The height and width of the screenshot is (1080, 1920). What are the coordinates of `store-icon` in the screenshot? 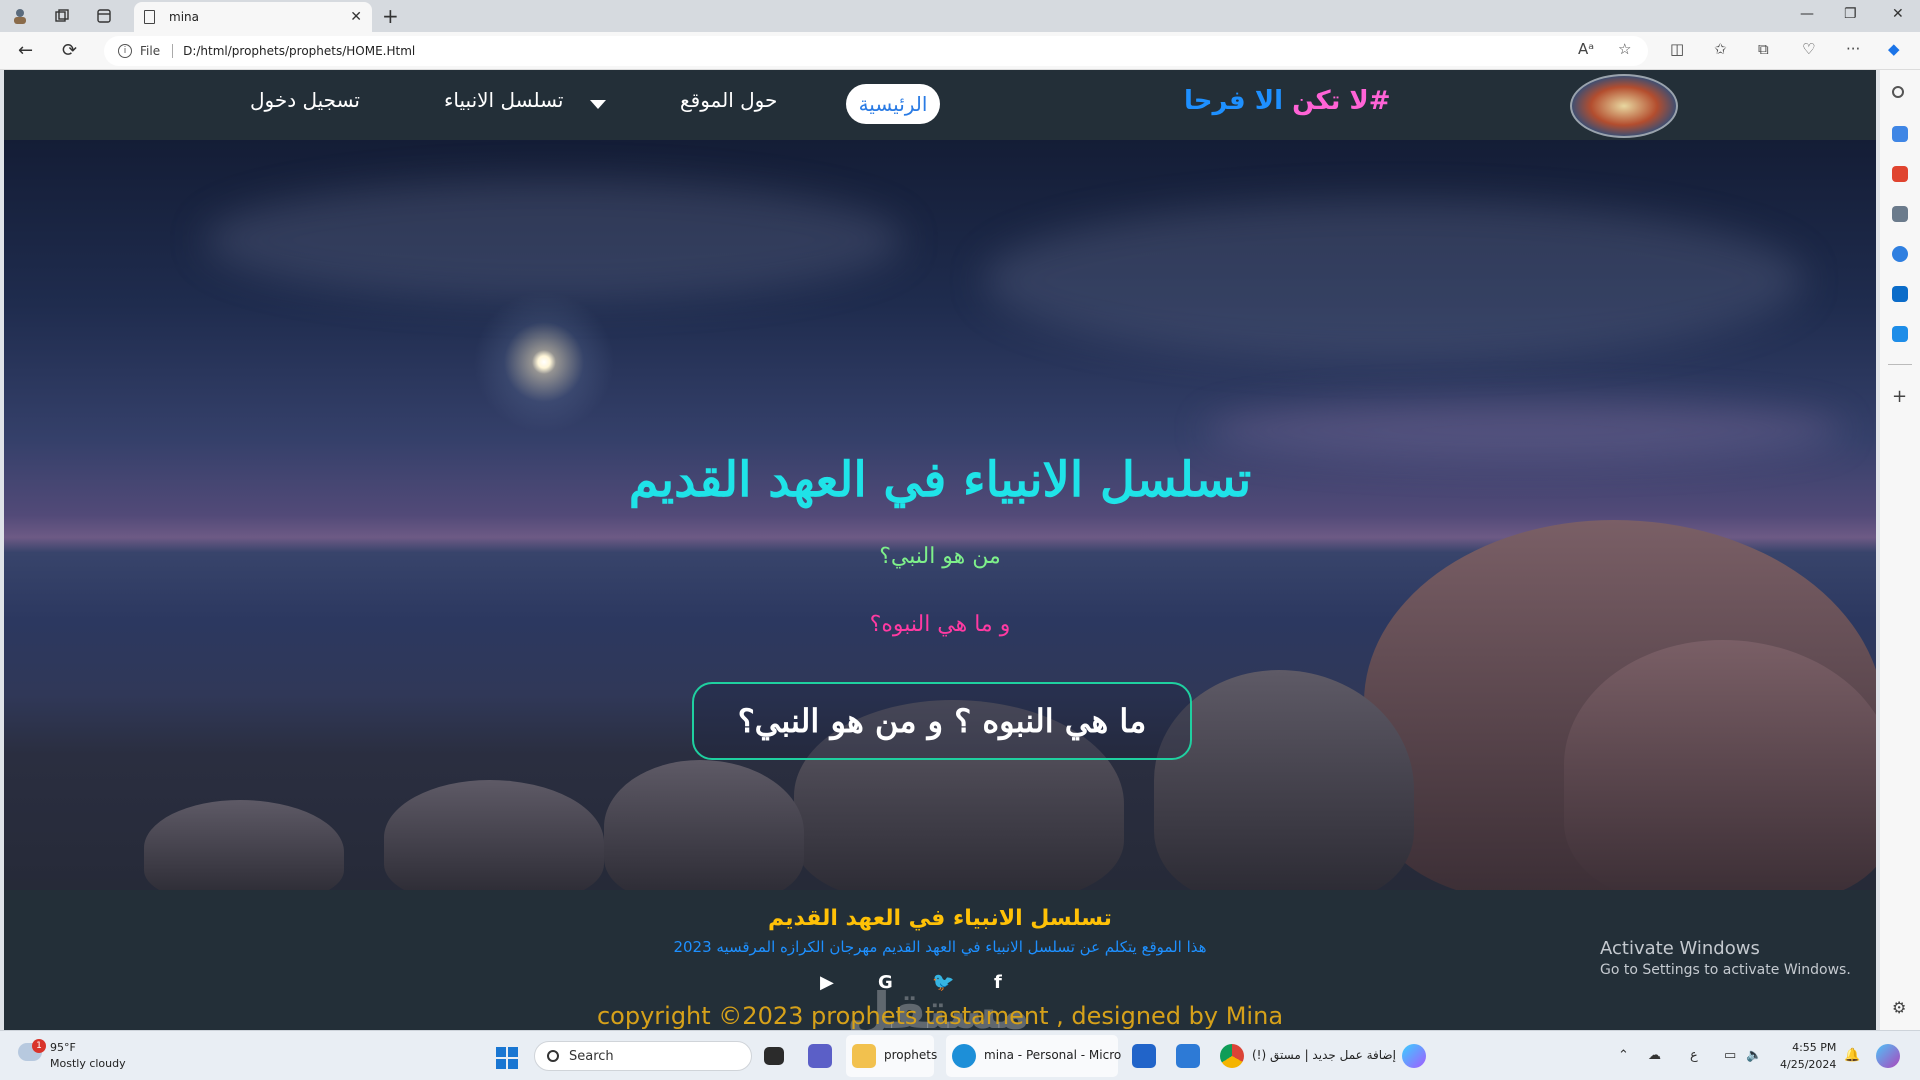 It's located at (1144, 1056).